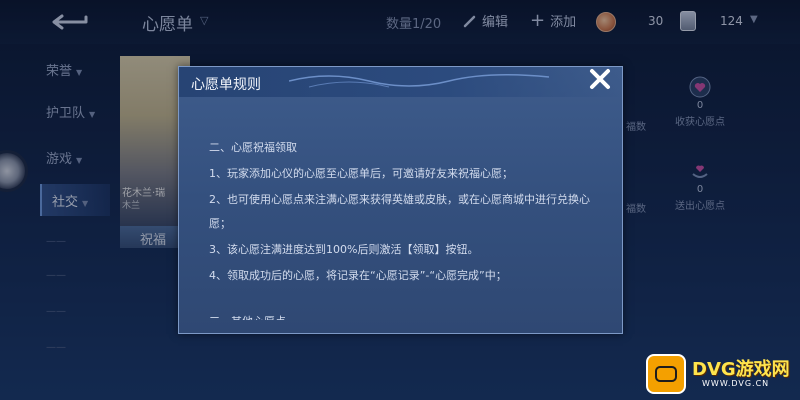 This screenshot has width=800, height=400. I want to click on rule-line: 3、该心愿注满进度达到100%后则激活【领取】按钮。, so click(344, 249).